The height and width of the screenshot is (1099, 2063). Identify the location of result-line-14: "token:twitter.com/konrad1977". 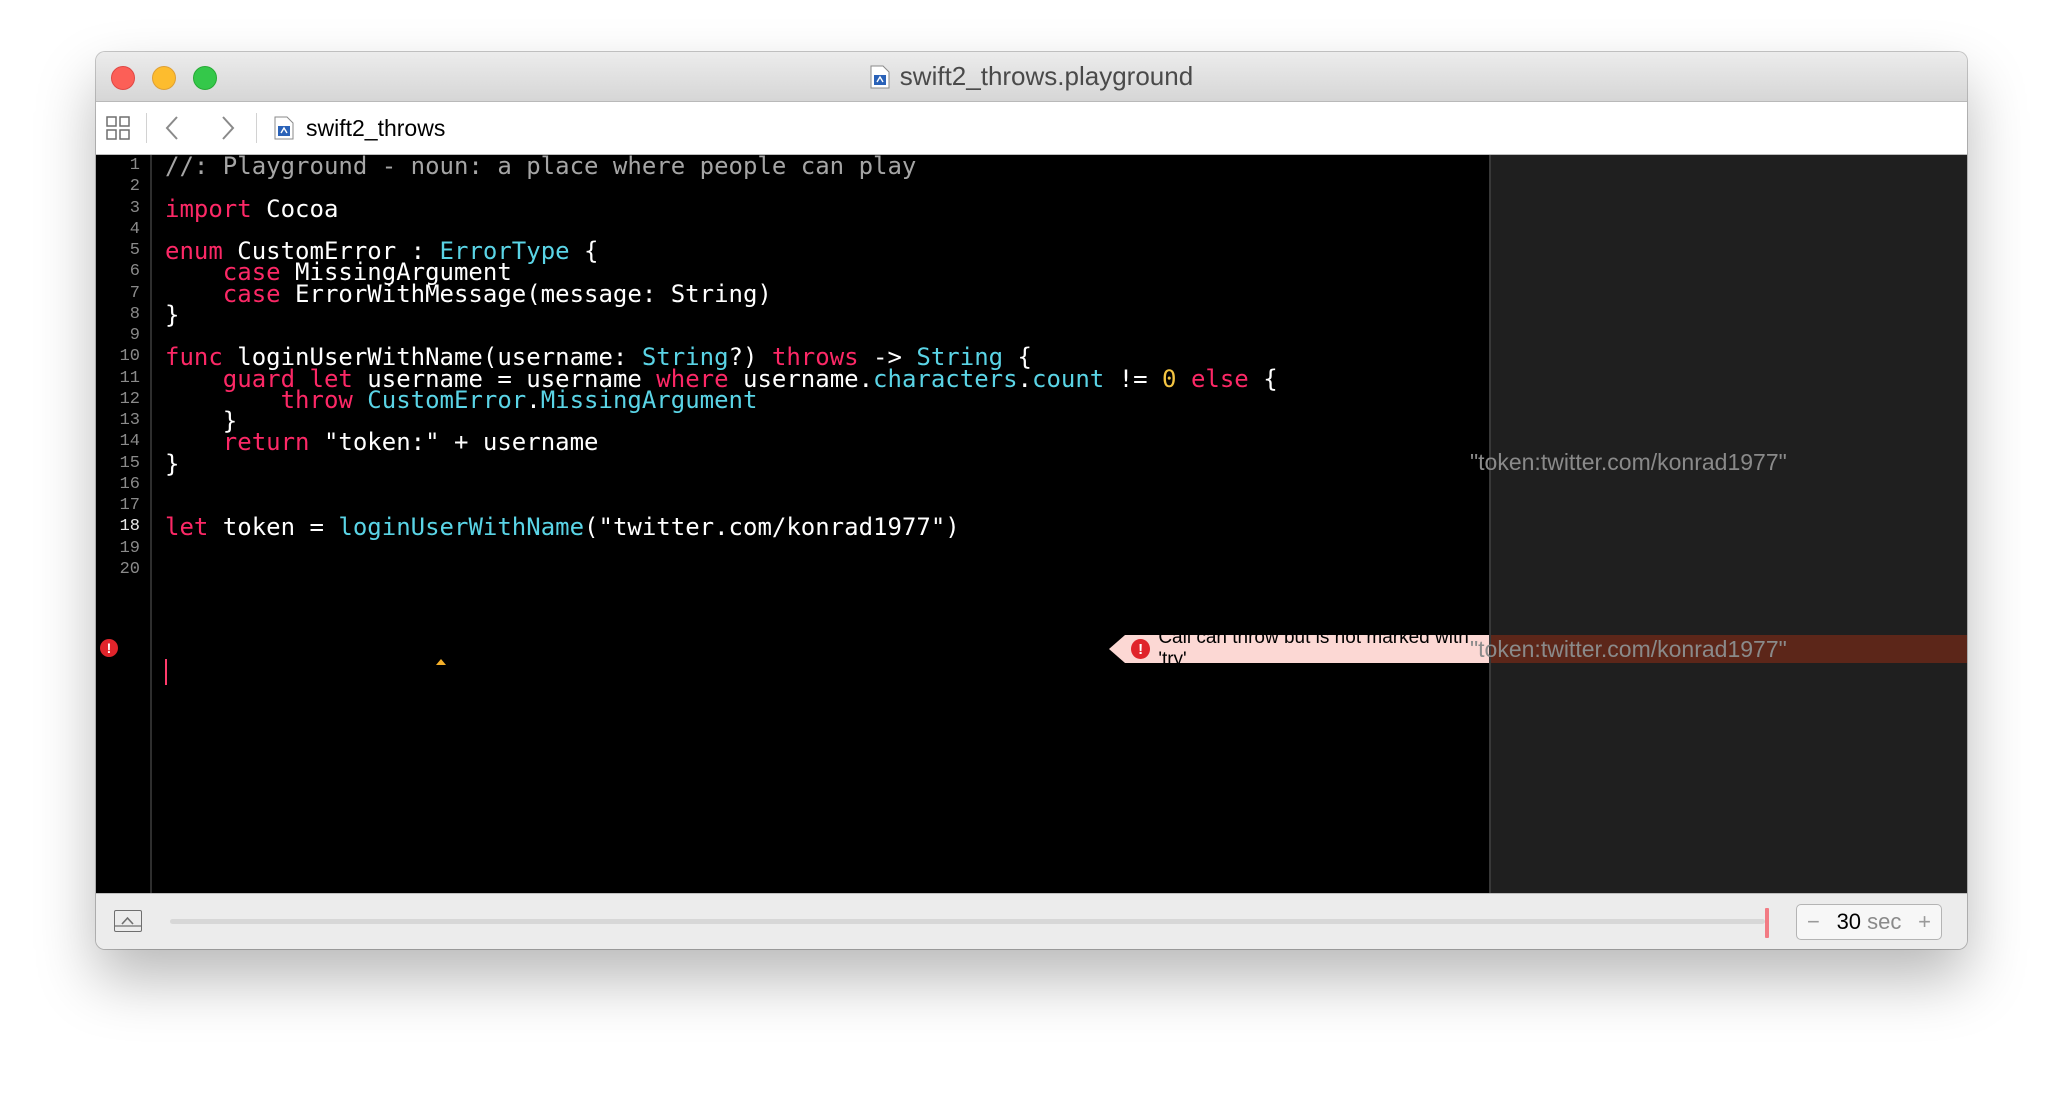
(1628, 462).